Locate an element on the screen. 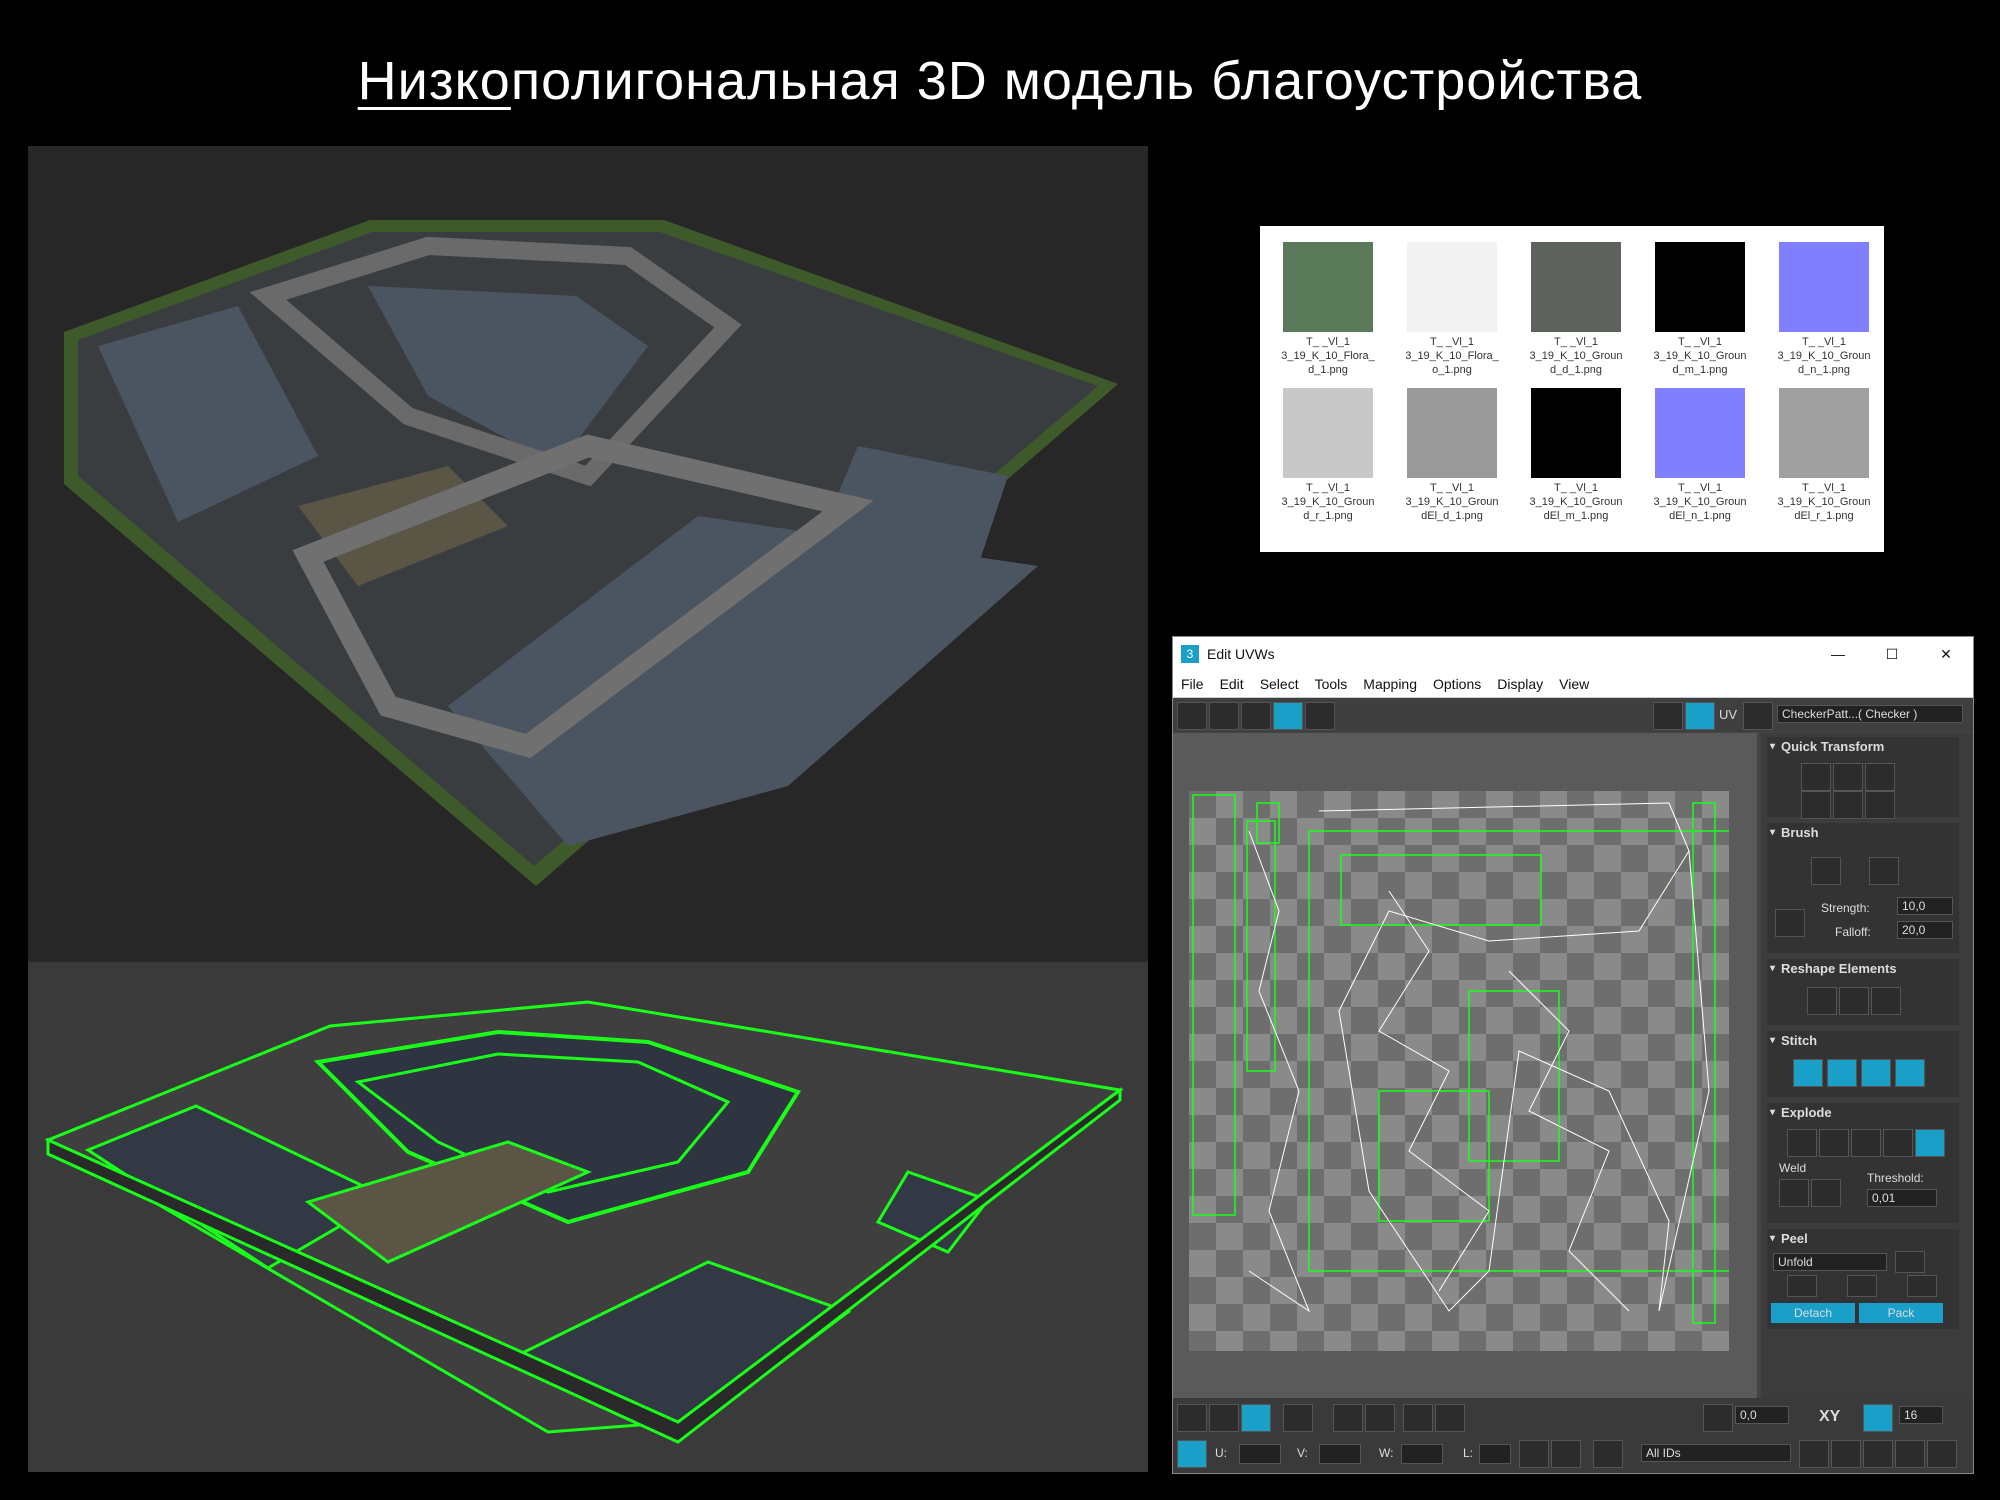 The image size is (2000, 1500). texture-thumbnail: T_ _Vl_1 3_19_K_10_Groun d_r_1.png is located at coordinates (1328, 455).